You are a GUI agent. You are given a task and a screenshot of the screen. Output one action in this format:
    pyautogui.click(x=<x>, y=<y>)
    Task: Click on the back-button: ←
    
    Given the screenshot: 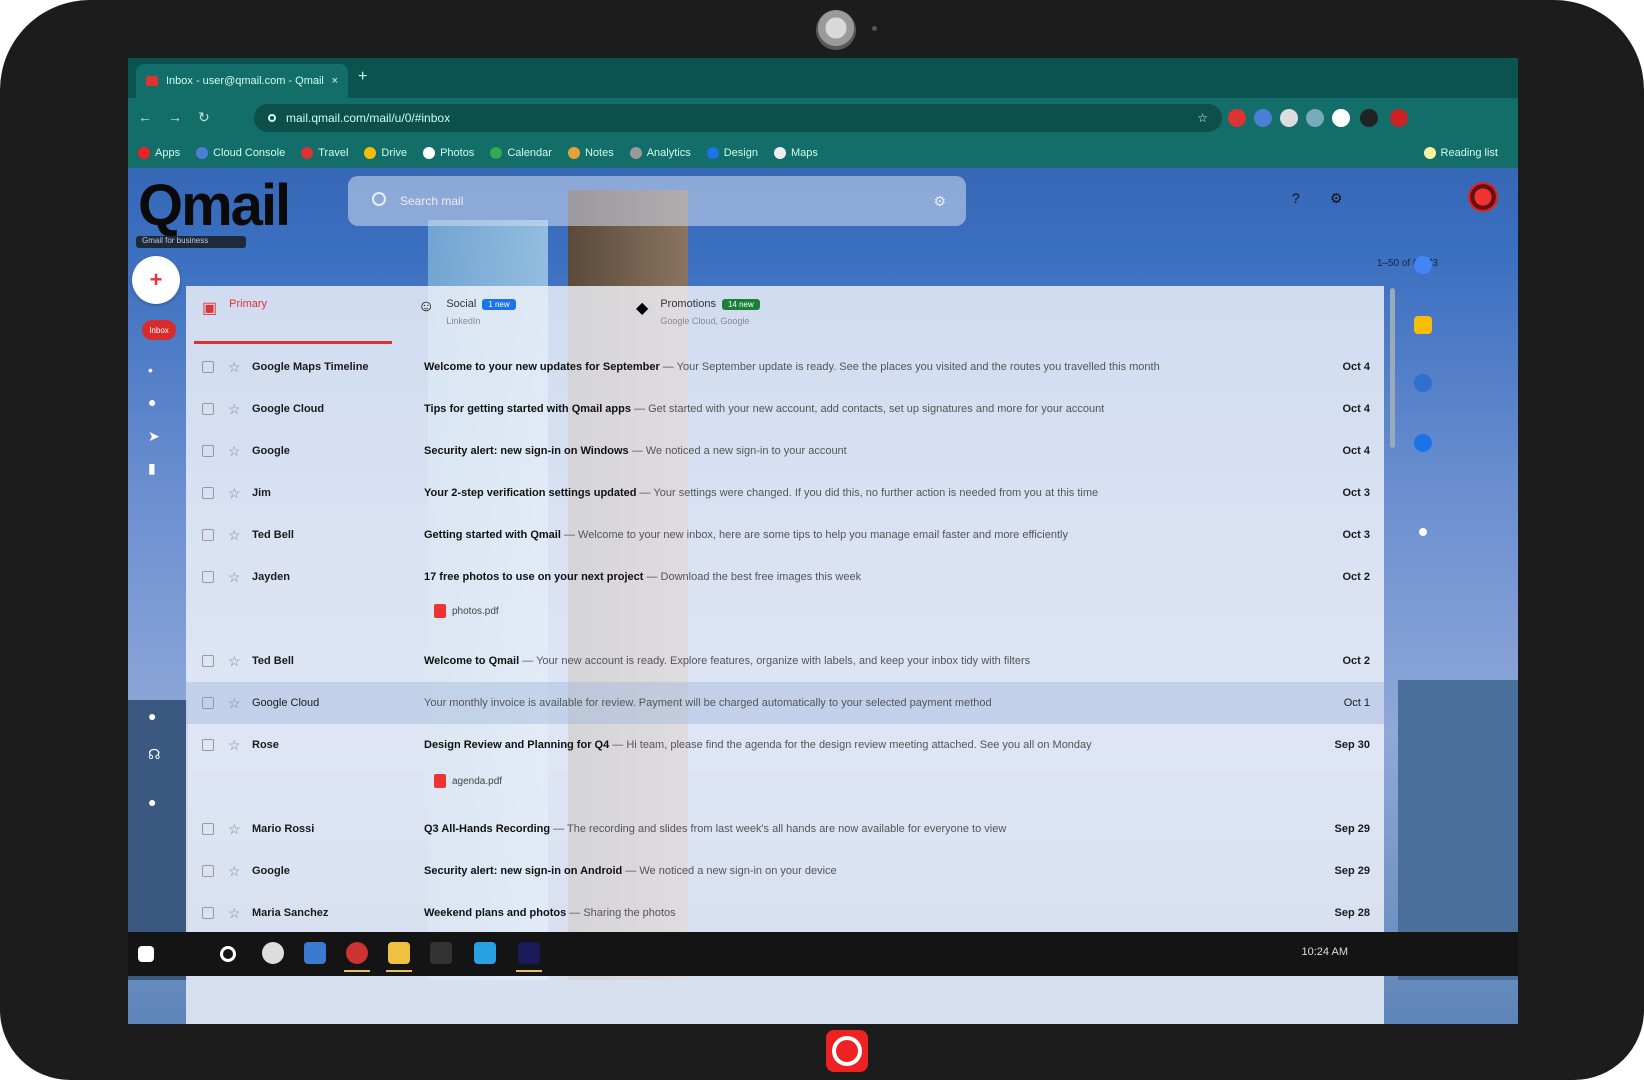 What is the action you would take?
    pyautogui.click(x=145, y=117)
    